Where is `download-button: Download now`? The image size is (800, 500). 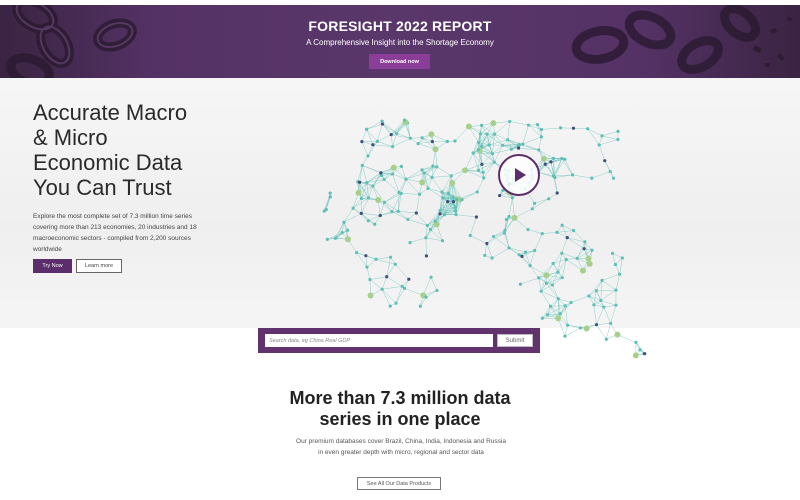
download-button: Download now is located at coordinates (399, 61).